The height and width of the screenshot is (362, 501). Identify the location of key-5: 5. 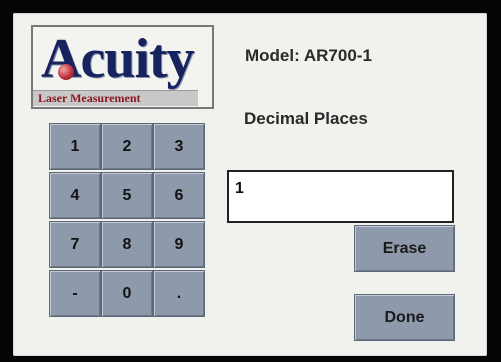
(127, 195).